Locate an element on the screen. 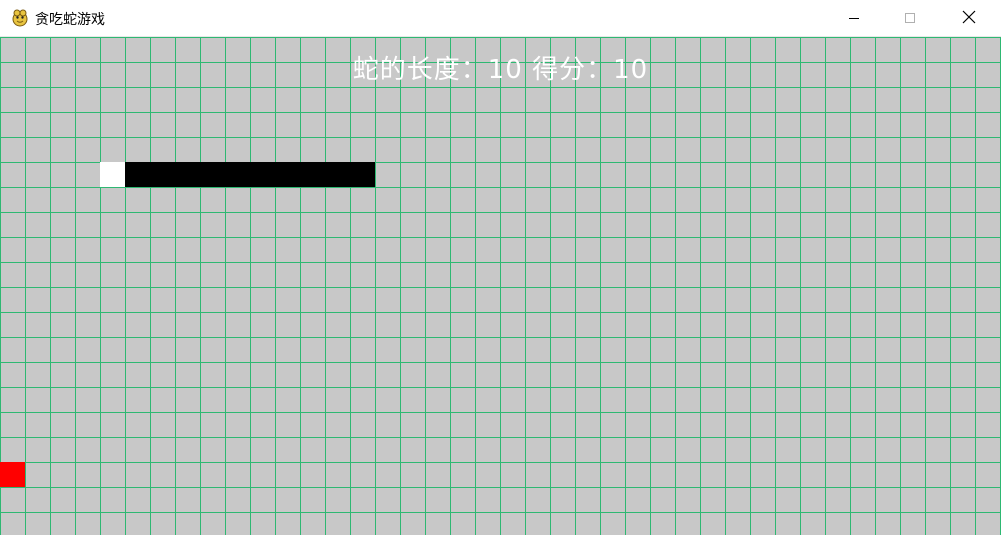 The width and height of the screenshot is (1001, 535). maximize-icon is located at coordinates (910, 18).